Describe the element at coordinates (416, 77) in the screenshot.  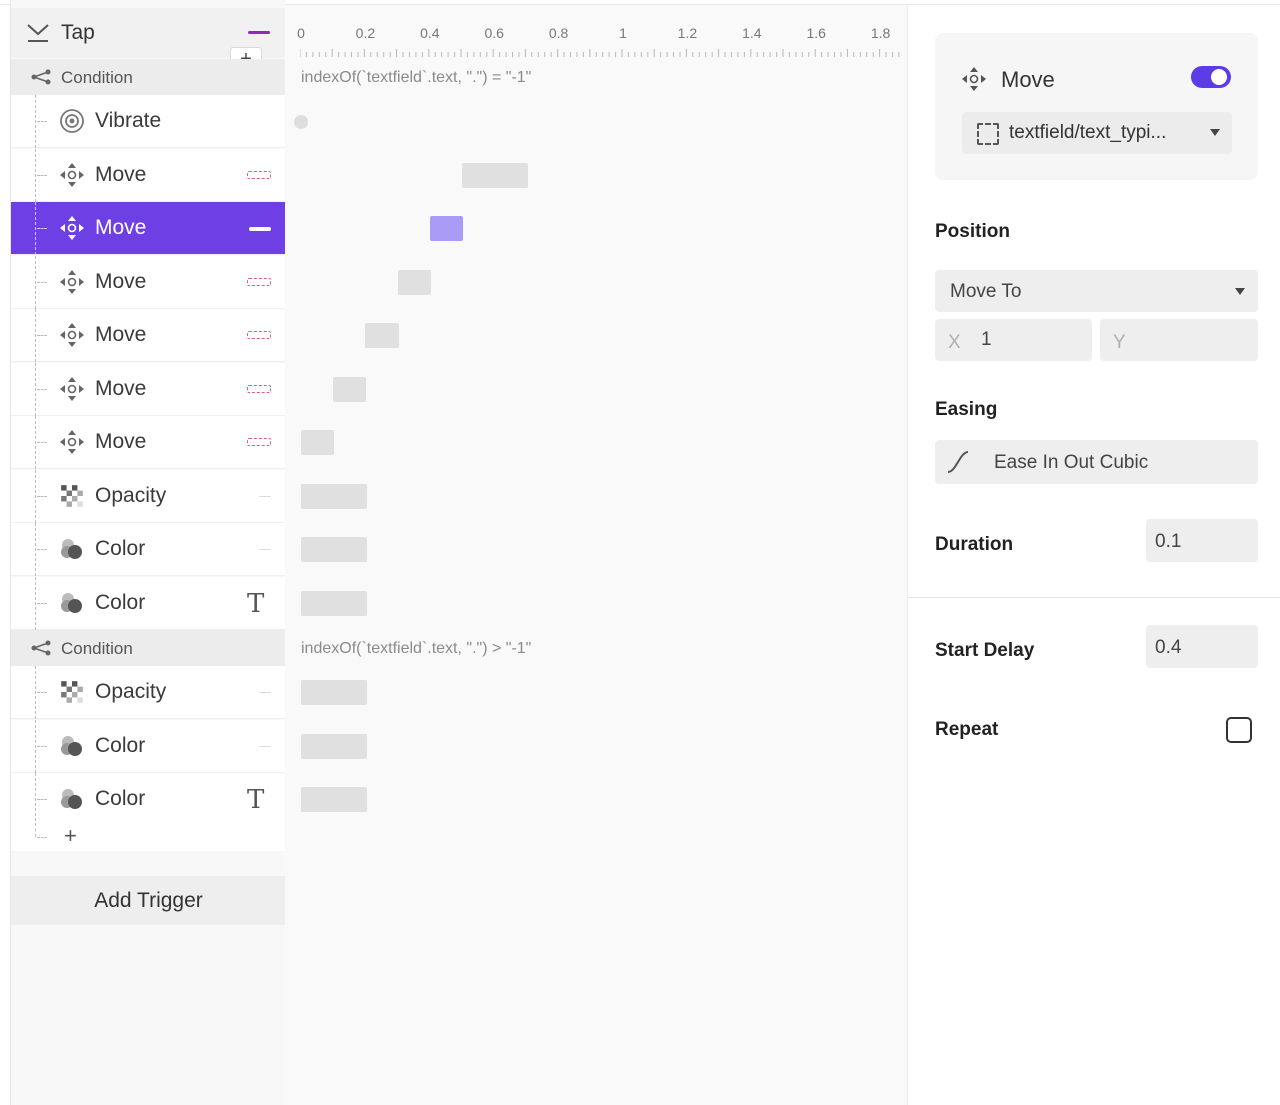
I see `condition-expression: indexOf(`textfield`.text, ".") = "-1"` at that location.